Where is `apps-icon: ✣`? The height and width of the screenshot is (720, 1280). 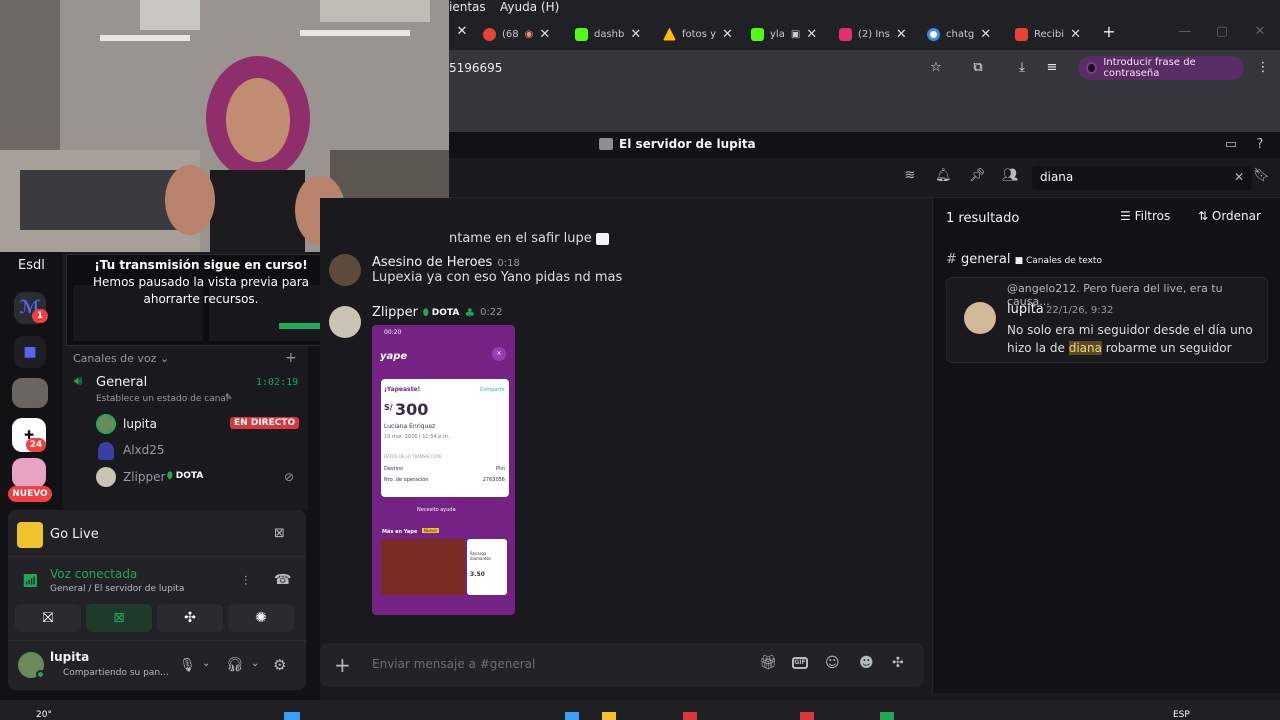
apps-icon: ✣ is located at coordinates (898, 663).